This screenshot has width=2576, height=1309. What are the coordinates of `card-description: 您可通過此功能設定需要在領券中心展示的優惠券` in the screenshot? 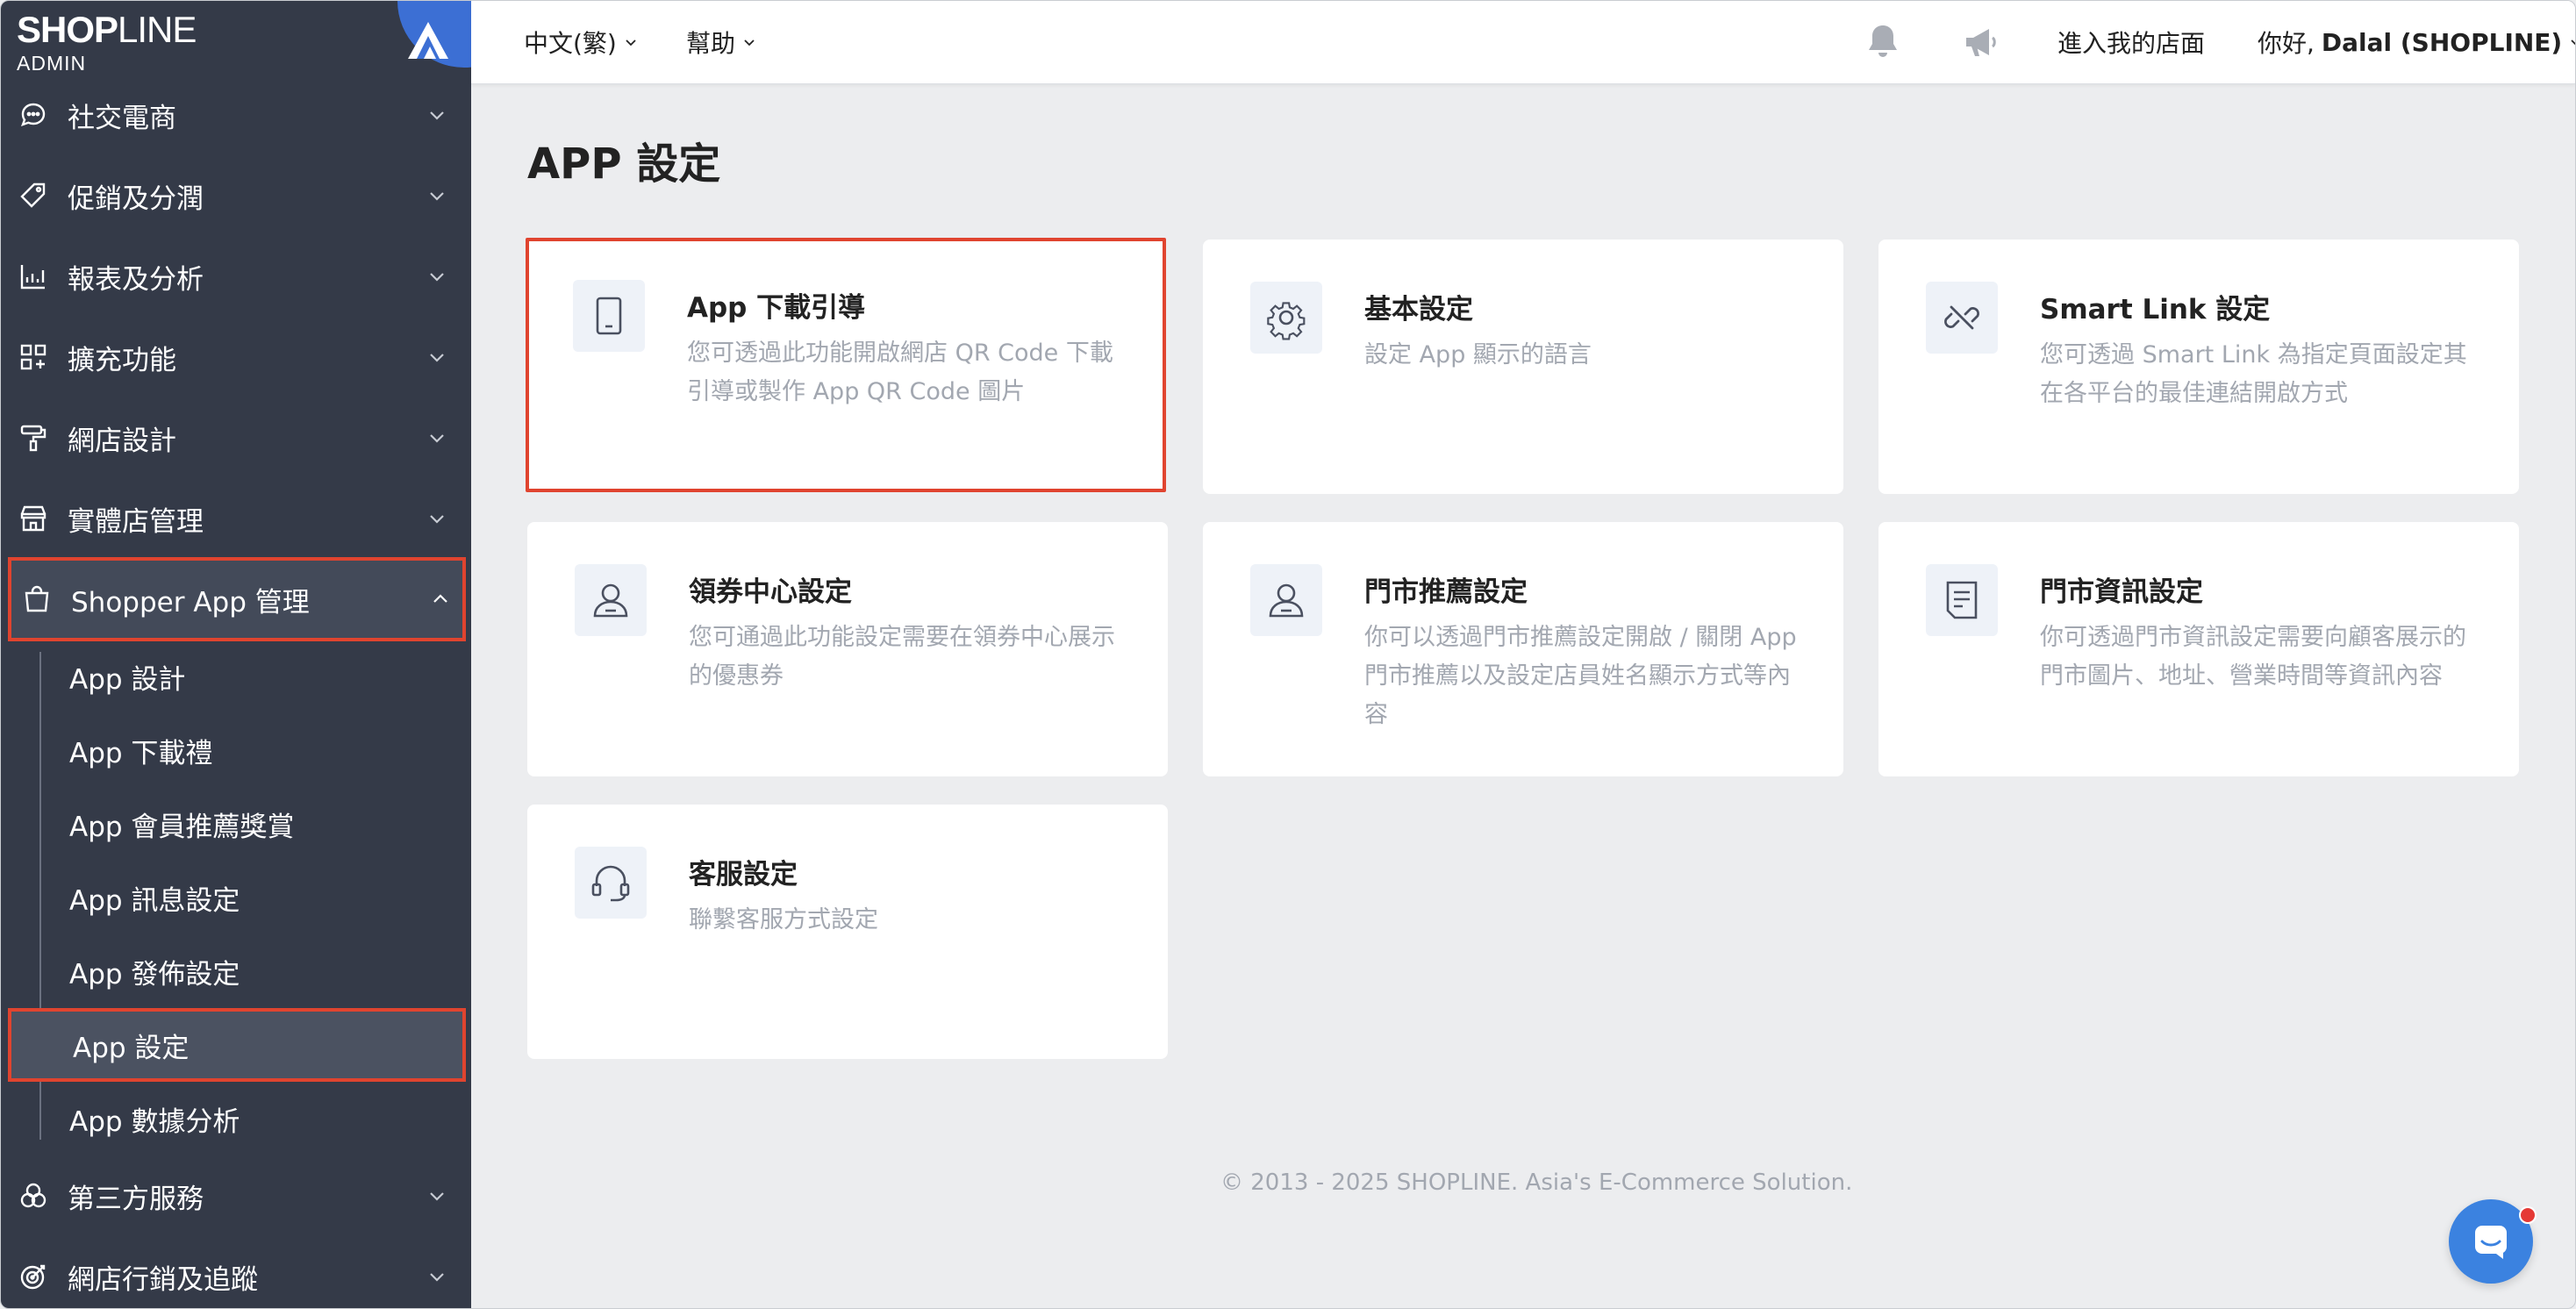 It's located at (902, 657).